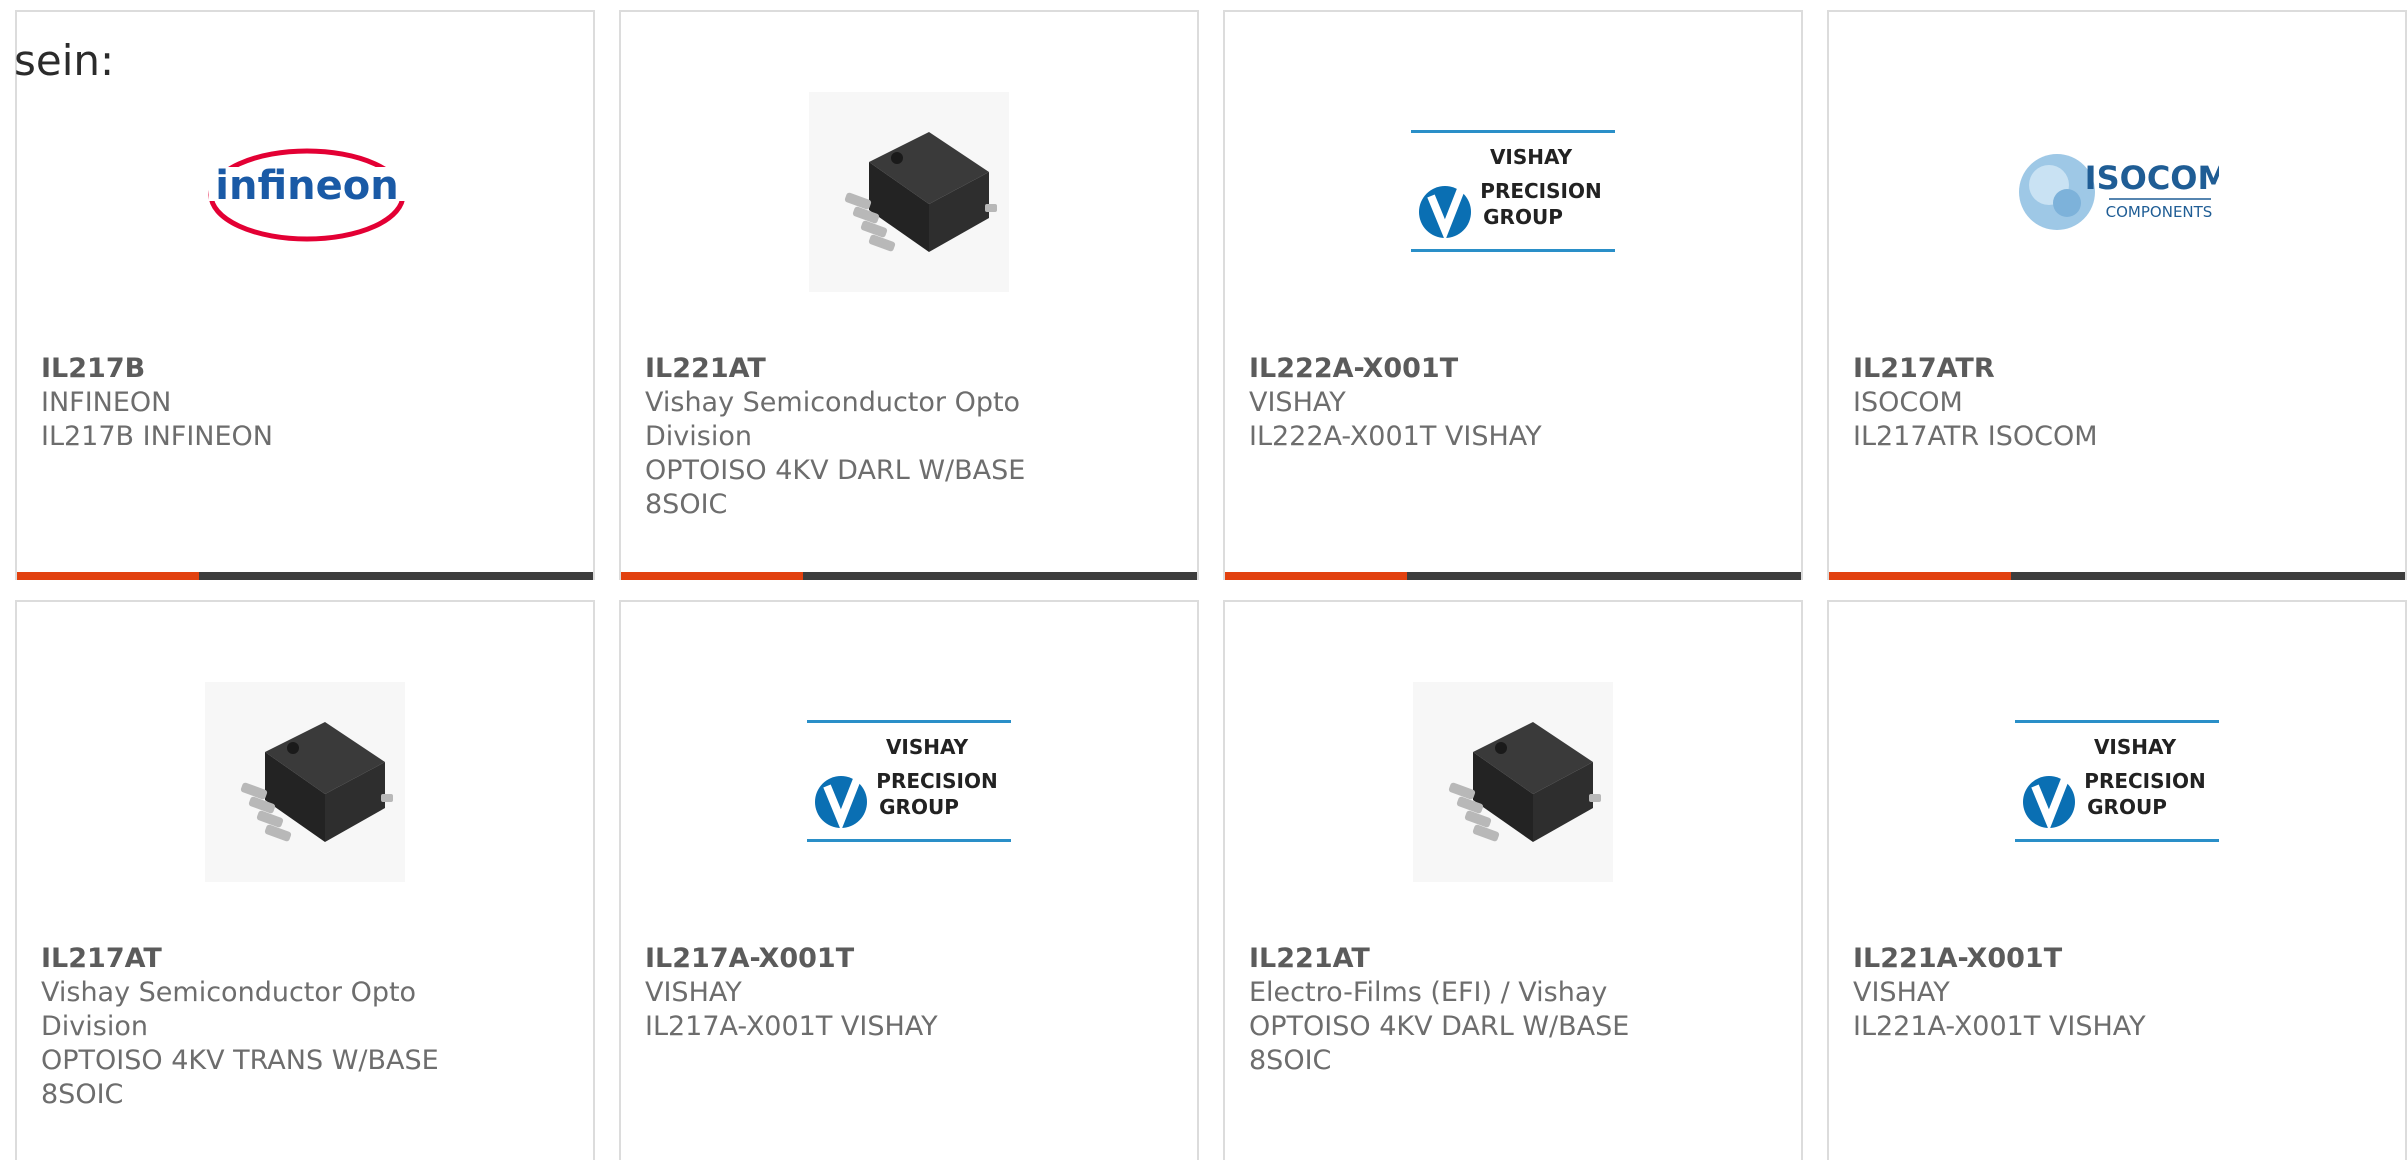  Describe the element at coordinates (305, 369) in the screenshot. I see `part-number-link: IL217B` at that location.